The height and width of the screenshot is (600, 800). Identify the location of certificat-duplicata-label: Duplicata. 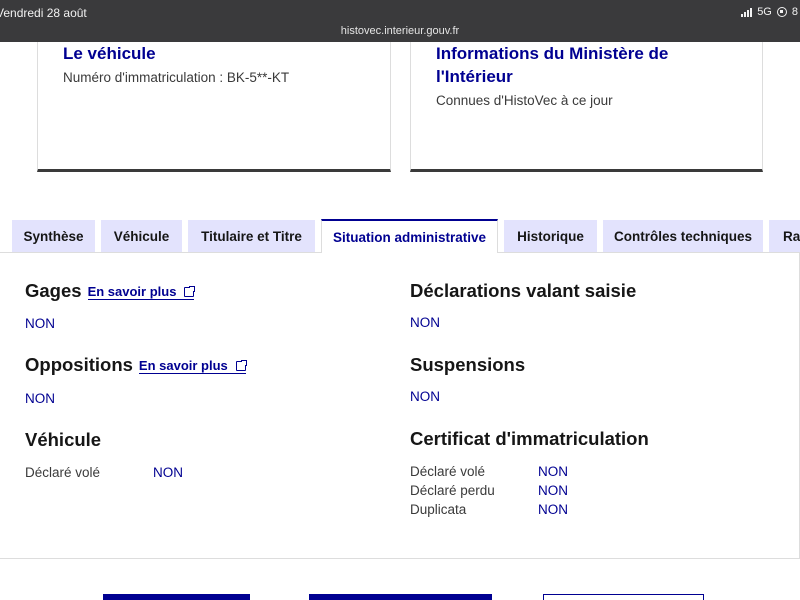
(438, 509).